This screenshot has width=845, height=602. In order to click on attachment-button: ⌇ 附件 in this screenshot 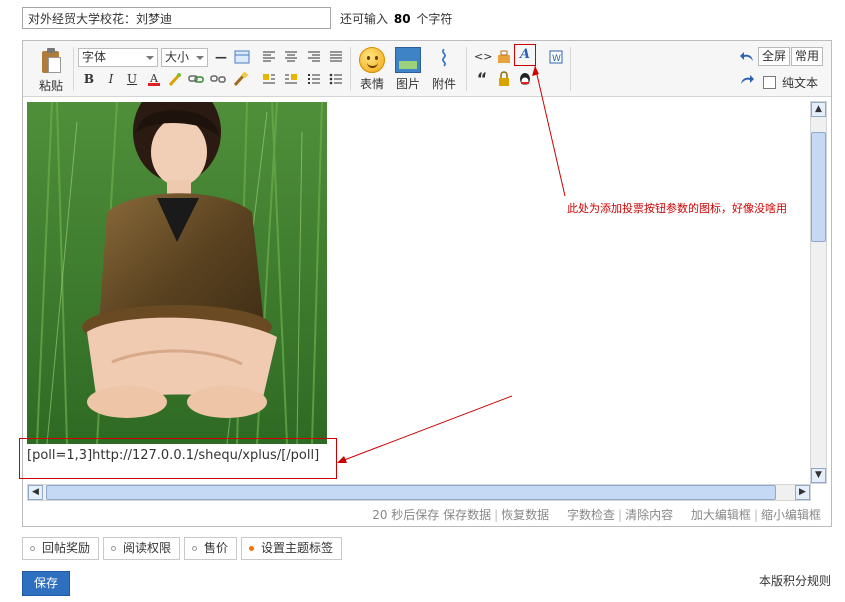, I will do `click(444, 69)`.